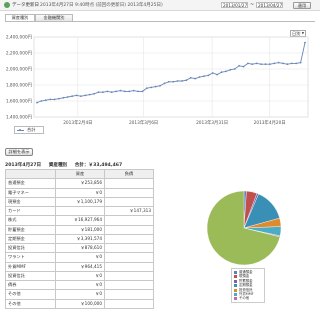 The height and width of the screenshot is (319, 320). I want to click on pie-legend-label: その他, so click(244, 298).